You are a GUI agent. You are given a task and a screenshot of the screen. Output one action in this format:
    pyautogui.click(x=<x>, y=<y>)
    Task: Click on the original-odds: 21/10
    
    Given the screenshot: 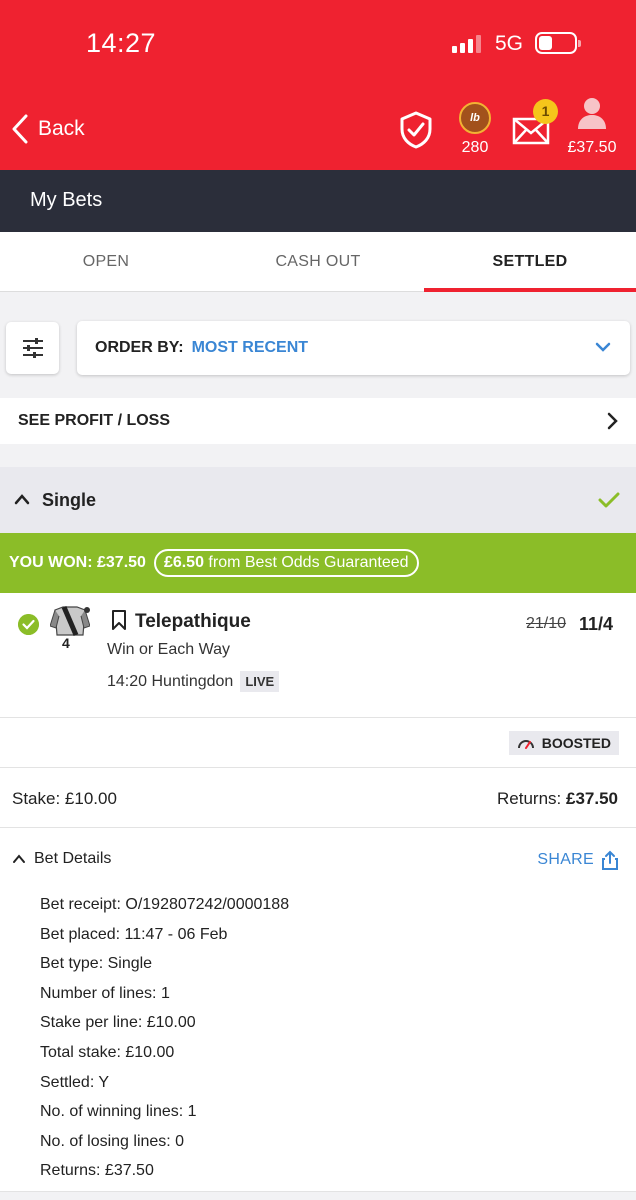 What is the action you would take?
    pyautogui.click(x=546, y=623)
    